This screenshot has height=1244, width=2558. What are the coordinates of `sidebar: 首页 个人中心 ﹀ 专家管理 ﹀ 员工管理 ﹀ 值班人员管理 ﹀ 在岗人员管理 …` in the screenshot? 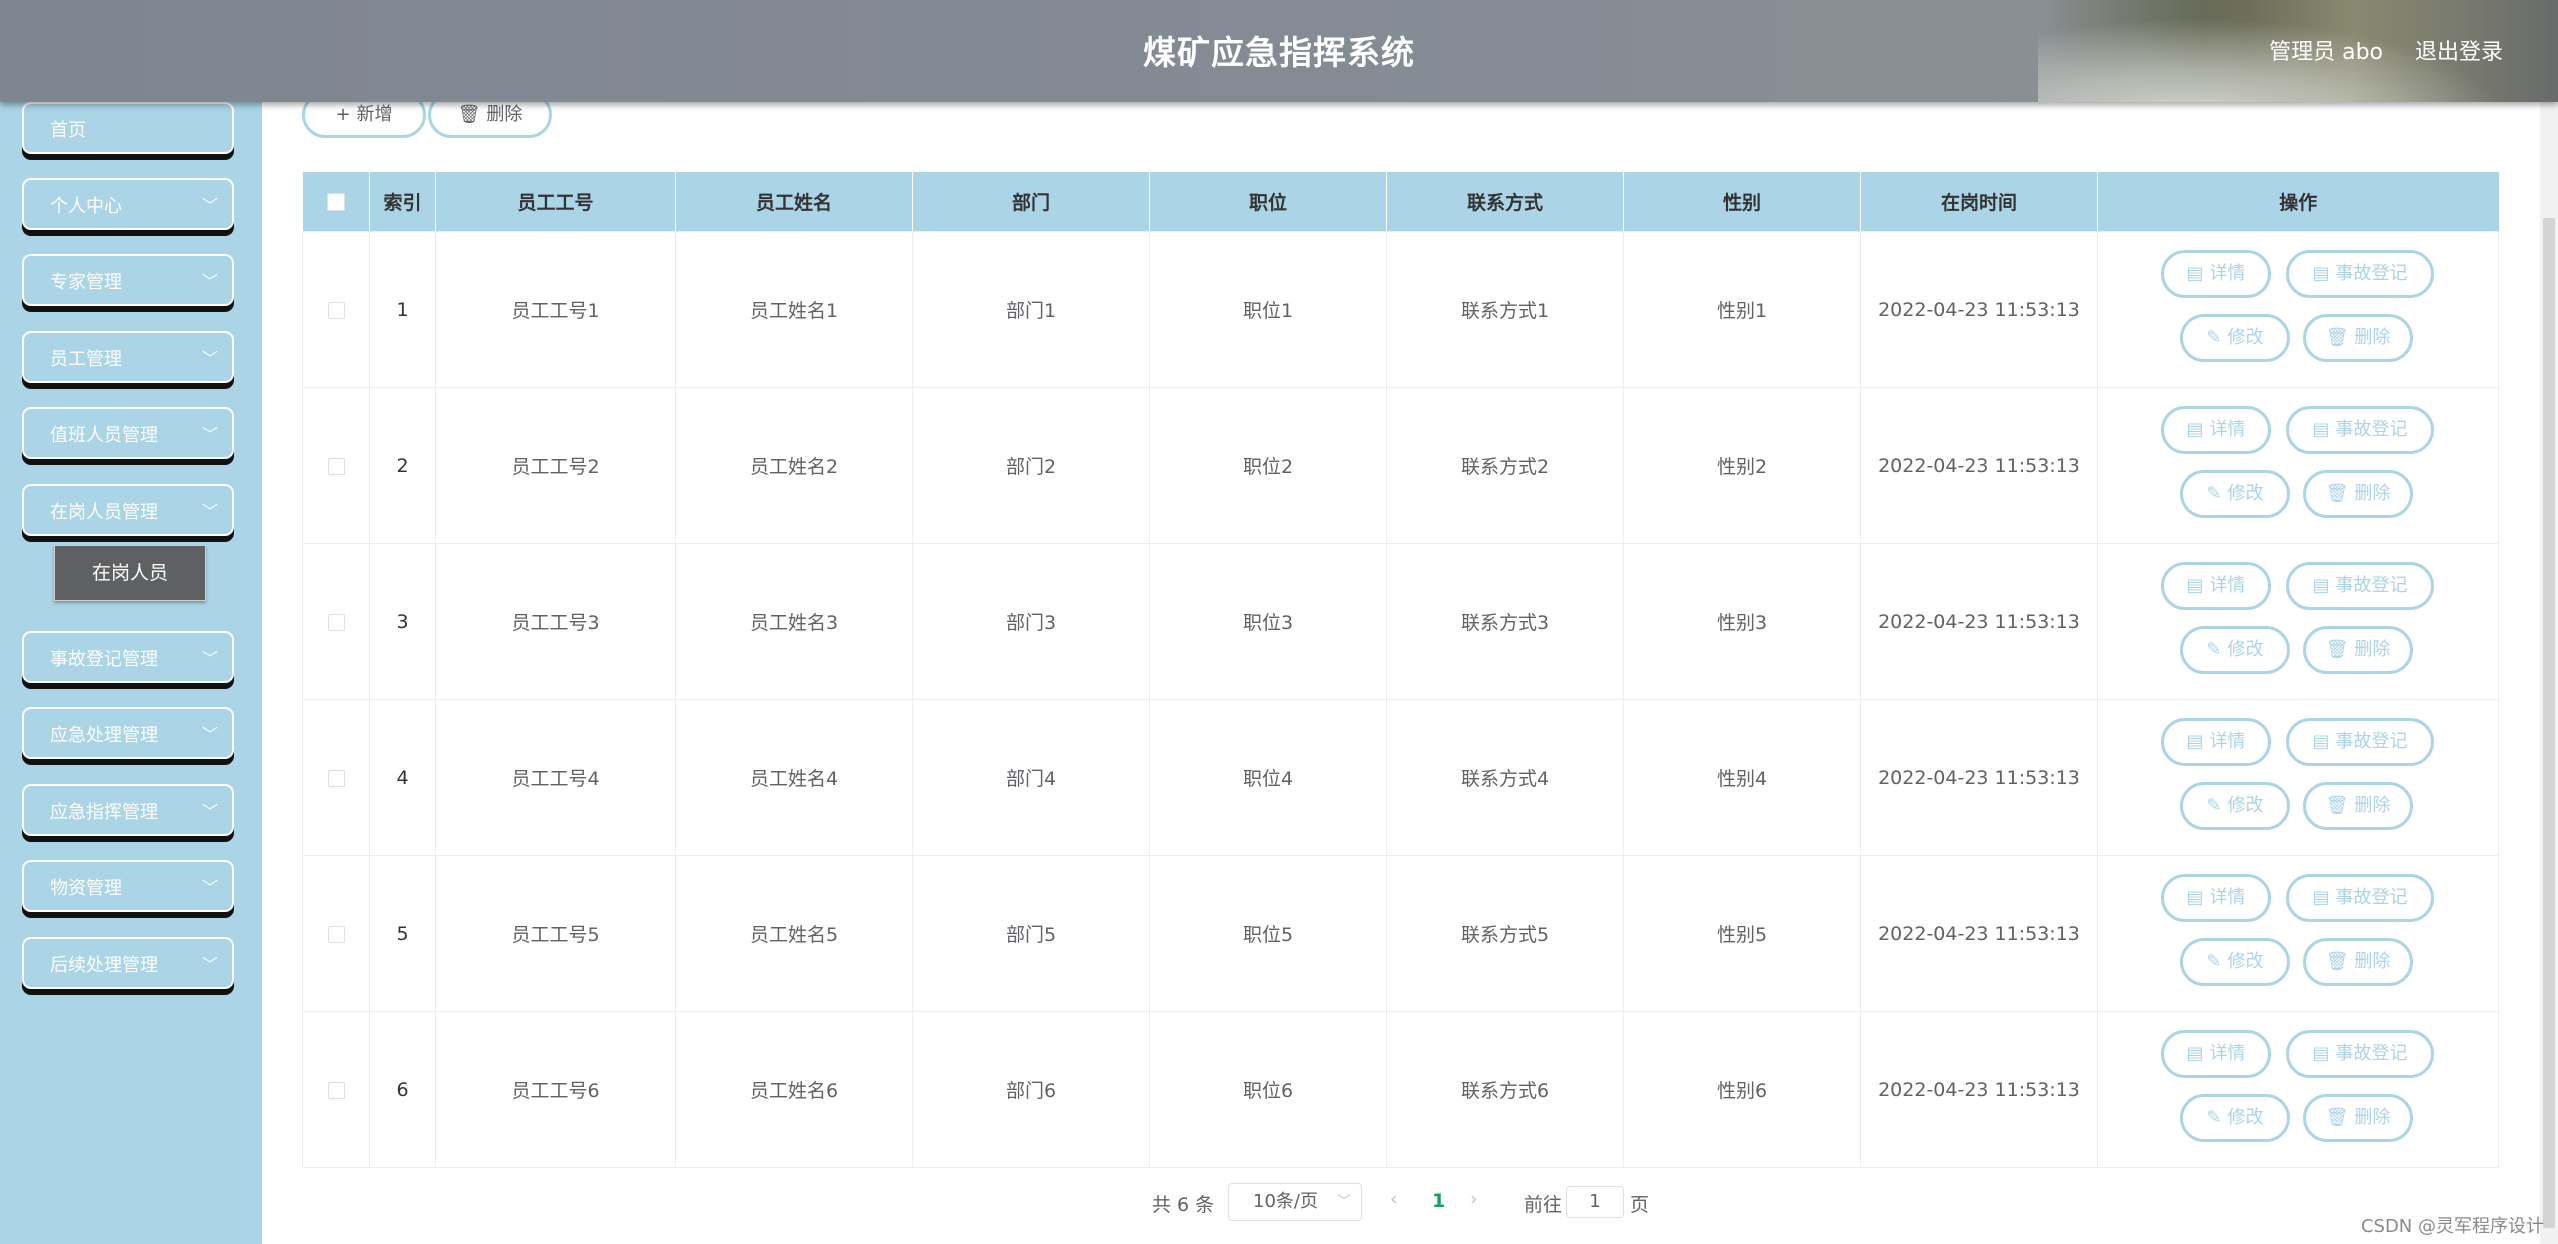 It's located at (131, 673).